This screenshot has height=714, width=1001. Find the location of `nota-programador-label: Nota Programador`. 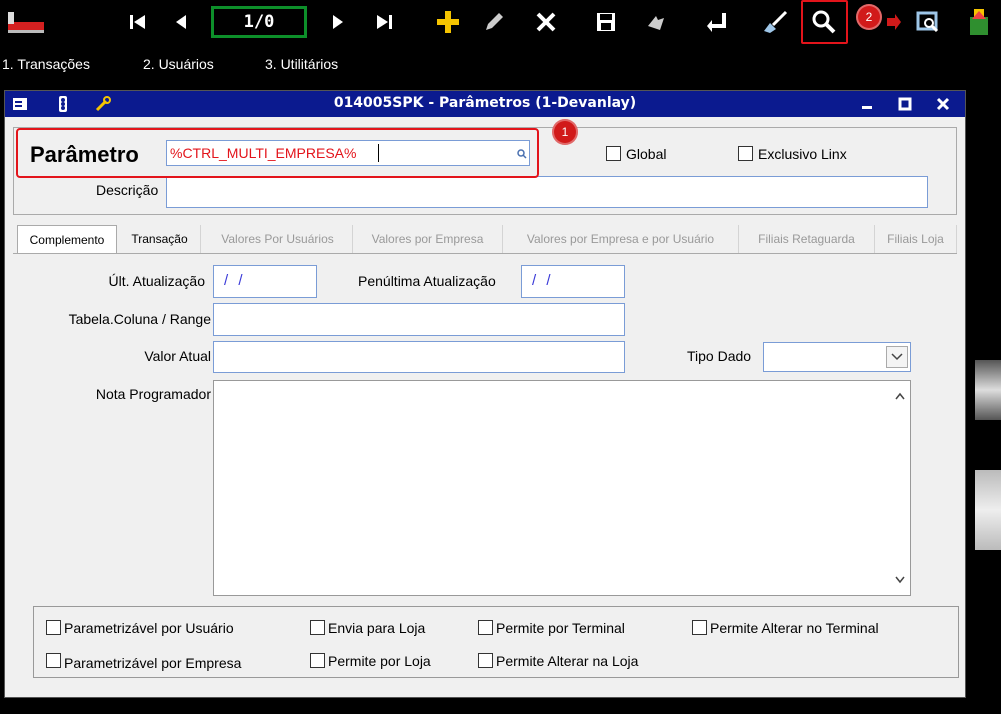

nota-programador-label: Nota Programador is located at coordinates (153, 394).